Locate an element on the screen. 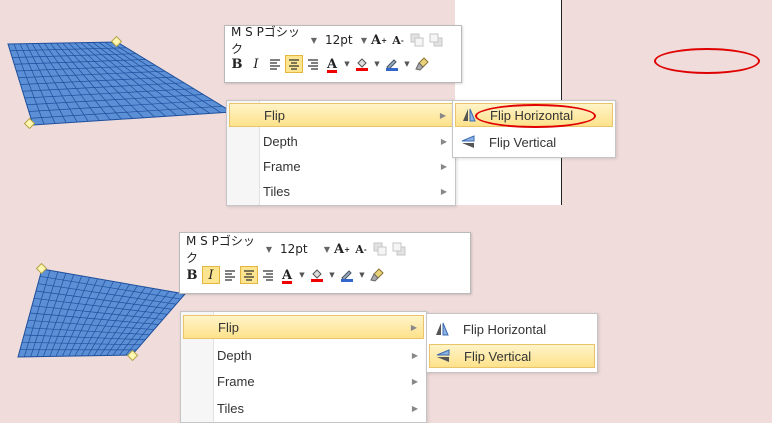 This screenshot has height=423, width=772. align-right-icon is located at coordinates (268, 275).